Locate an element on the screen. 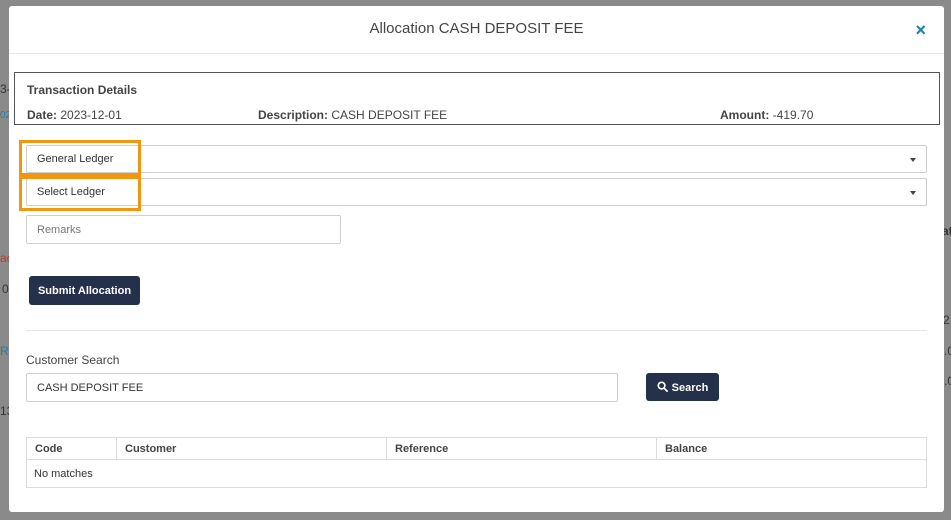 This screenshot has height=520, width=951. background-text-fragment: R is located at coordinates (4, 351).